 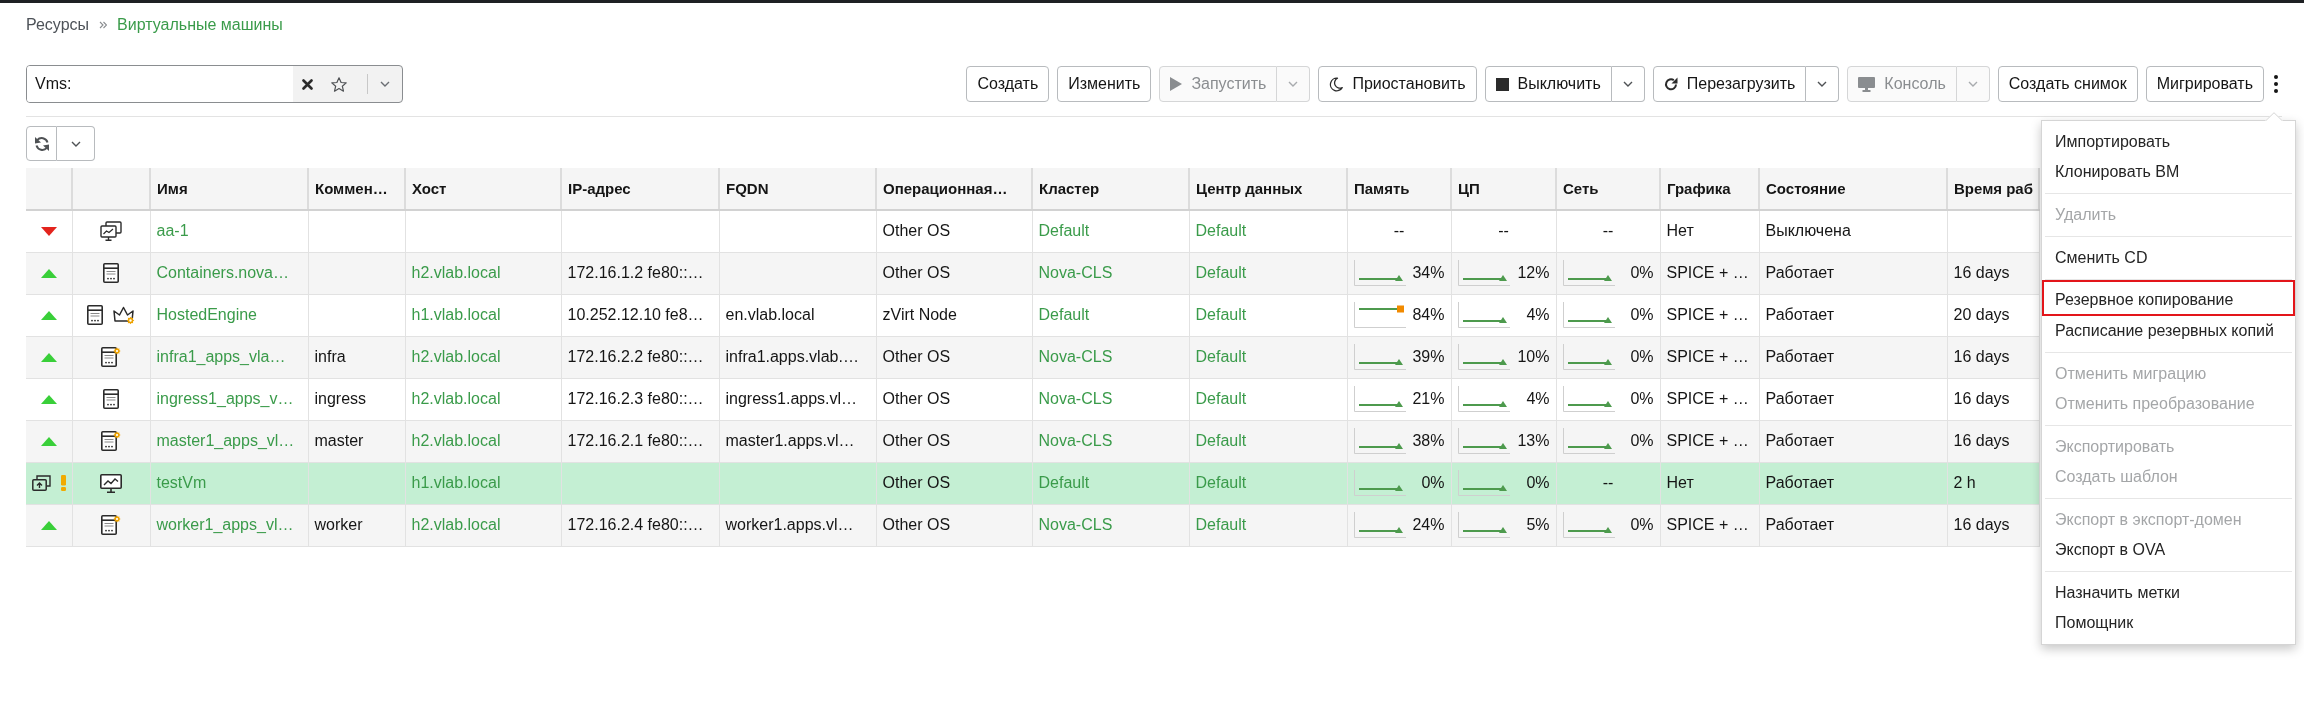 What do you see at coordinates (229, 189) in the screenshot?
I see `column-header: Имя` at bounding box center [229, 189].